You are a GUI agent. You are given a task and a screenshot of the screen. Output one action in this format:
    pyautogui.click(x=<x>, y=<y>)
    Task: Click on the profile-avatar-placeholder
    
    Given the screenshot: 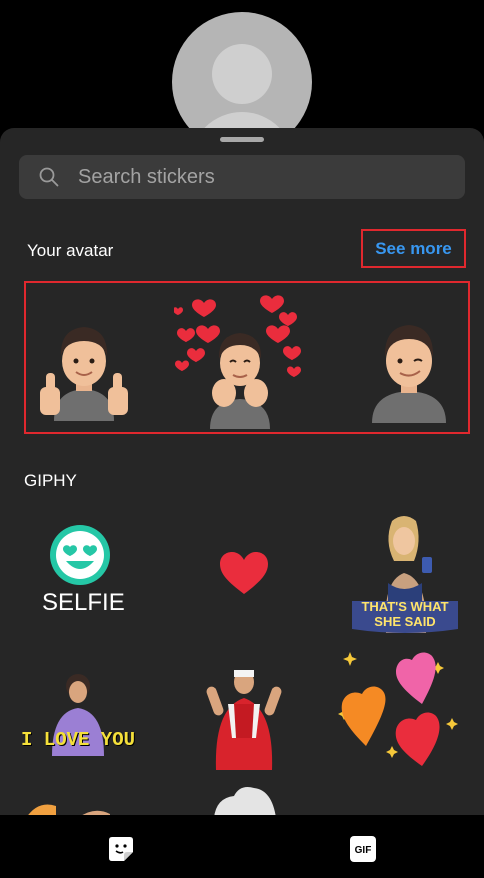 What is the action you would take?
    pyautogui.click(x=242, y=71)
    